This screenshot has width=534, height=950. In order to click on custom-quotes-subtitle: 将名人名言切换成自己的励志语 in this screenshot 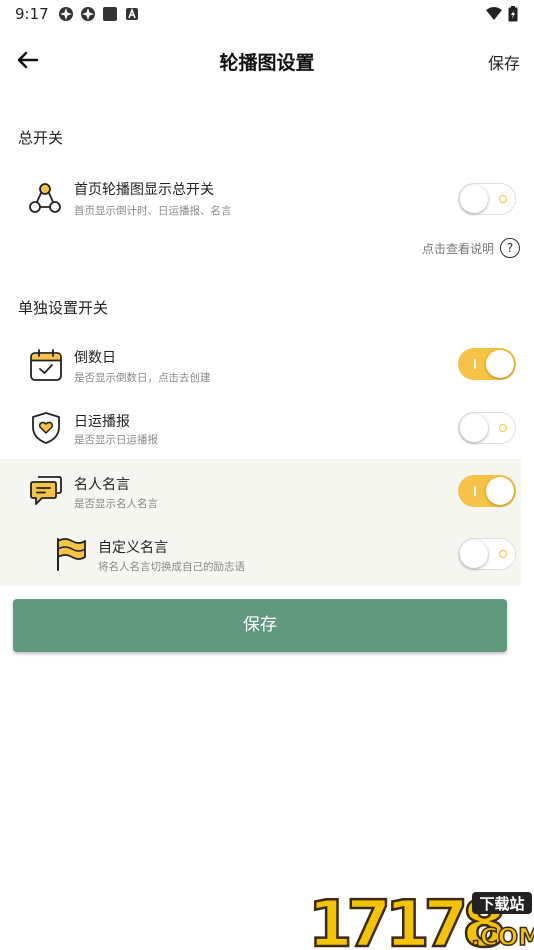, I will do `click(171, 567)`.